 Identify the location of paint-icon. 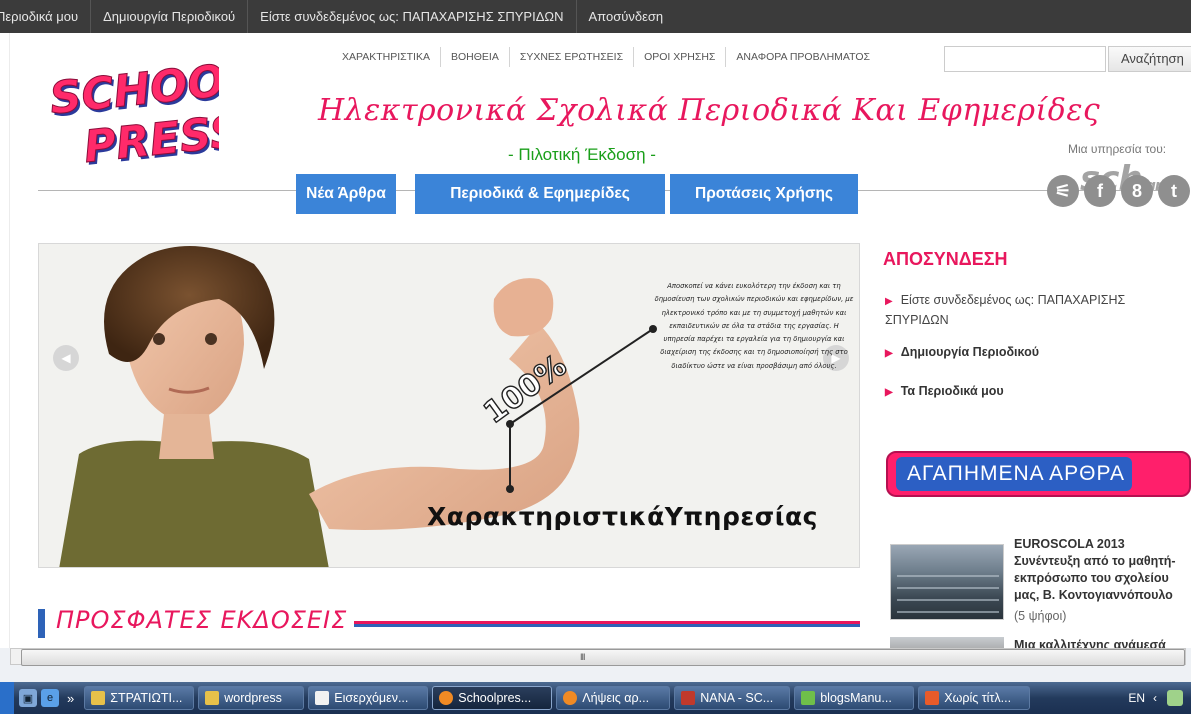
(932, 698).